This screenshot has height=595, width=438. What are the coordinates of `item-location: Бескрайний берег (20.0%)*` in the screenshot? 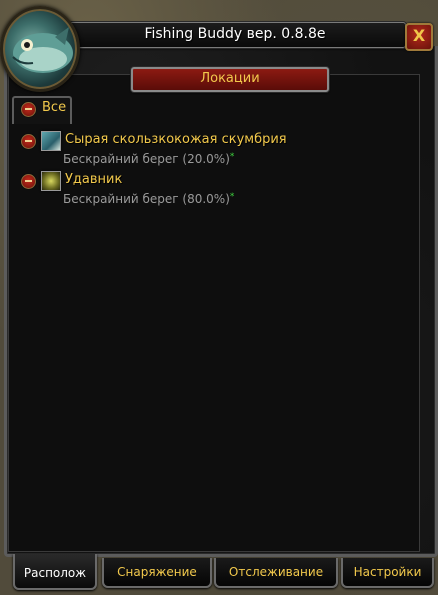 It's located at (148, 159).